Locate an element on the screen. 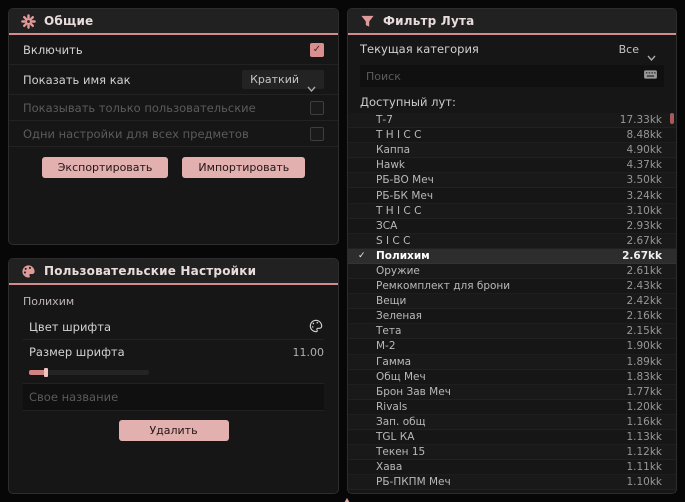  loot-item-name: Текен 15 is located at coordinates (401, 452).